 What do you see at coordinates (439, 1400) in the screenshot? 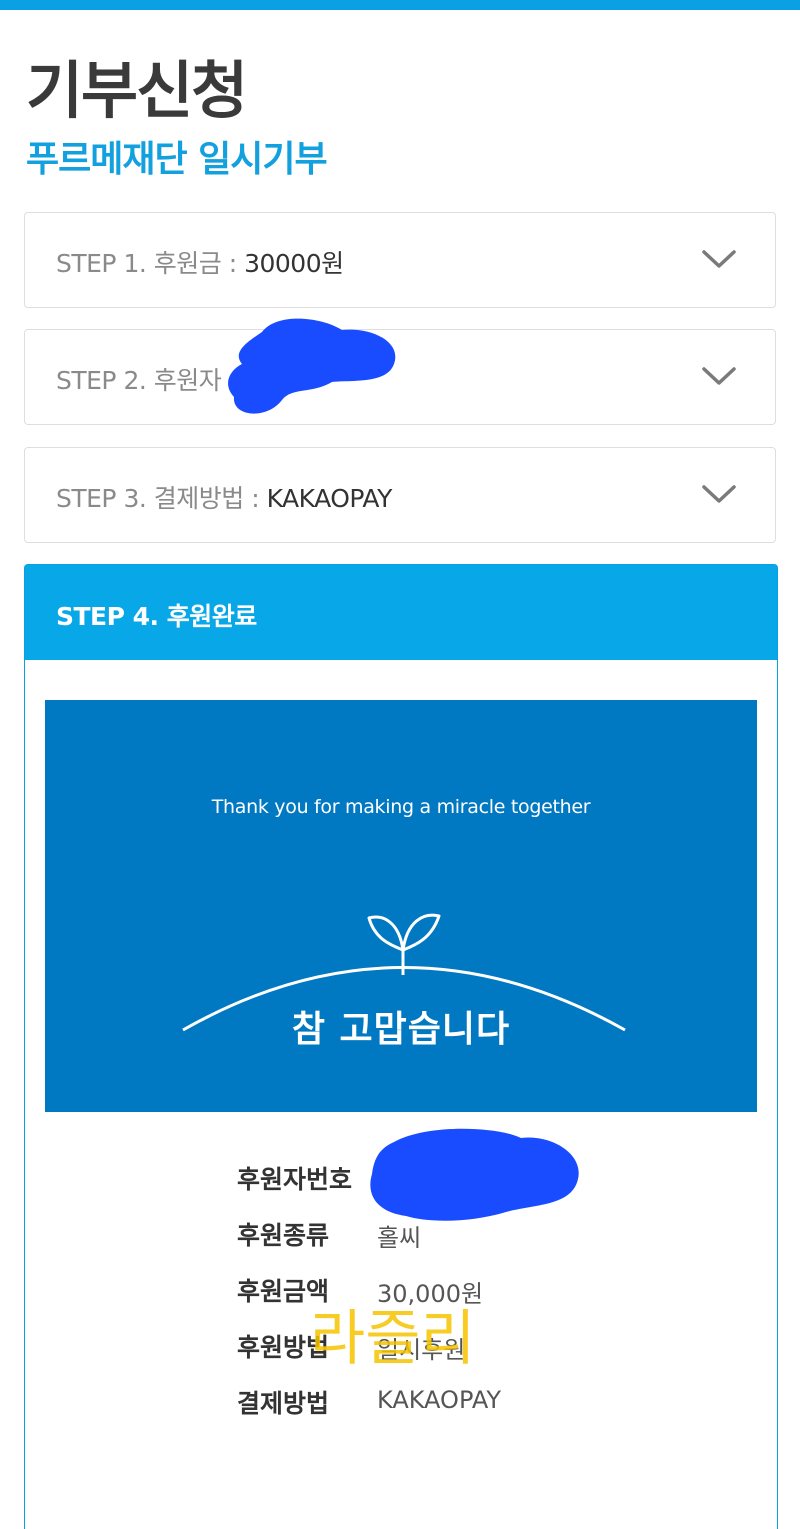
I see `info-value: KAKAOPAY` at bounding box center [439, 1400].